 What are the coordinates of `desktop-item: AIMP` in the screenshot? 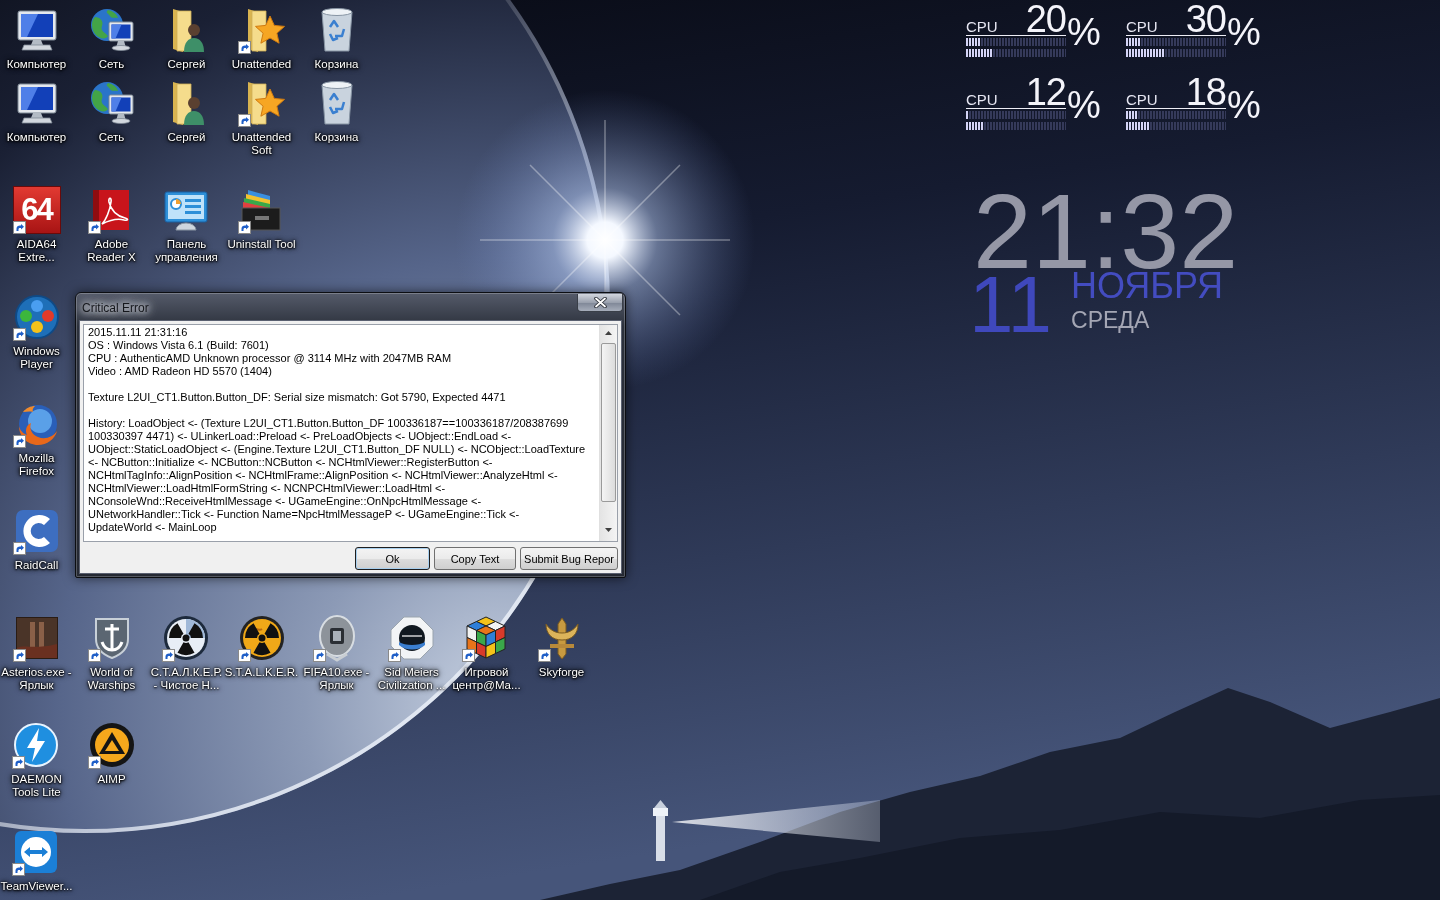 It's located at (111, 753).